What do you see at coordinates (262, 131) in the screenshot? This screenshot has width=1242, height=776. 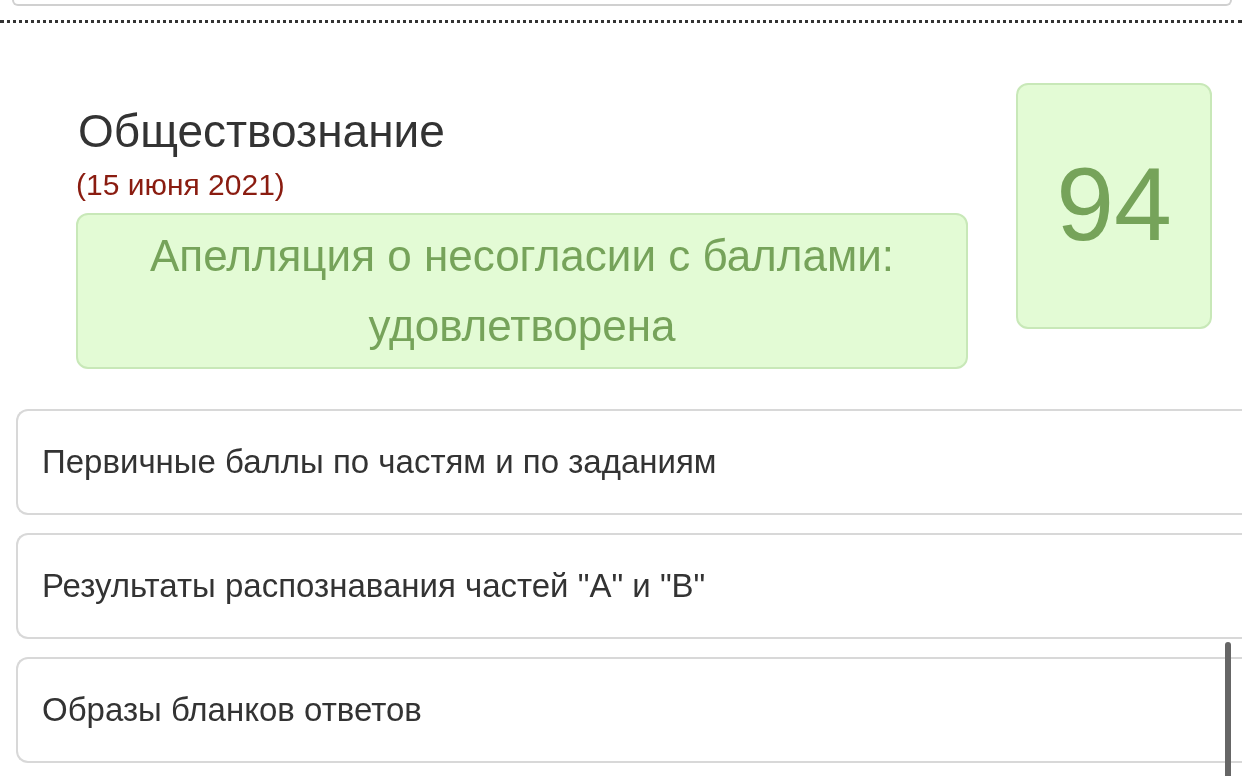 I see `subject-title: Обществознание` at bounding box center [262, 131].